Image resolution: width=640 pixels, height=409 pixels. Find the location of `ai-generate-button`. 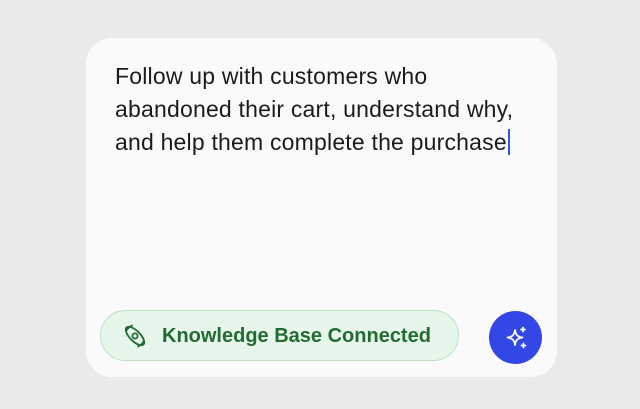

ai-generate-button is located at coordinates (515, 337).